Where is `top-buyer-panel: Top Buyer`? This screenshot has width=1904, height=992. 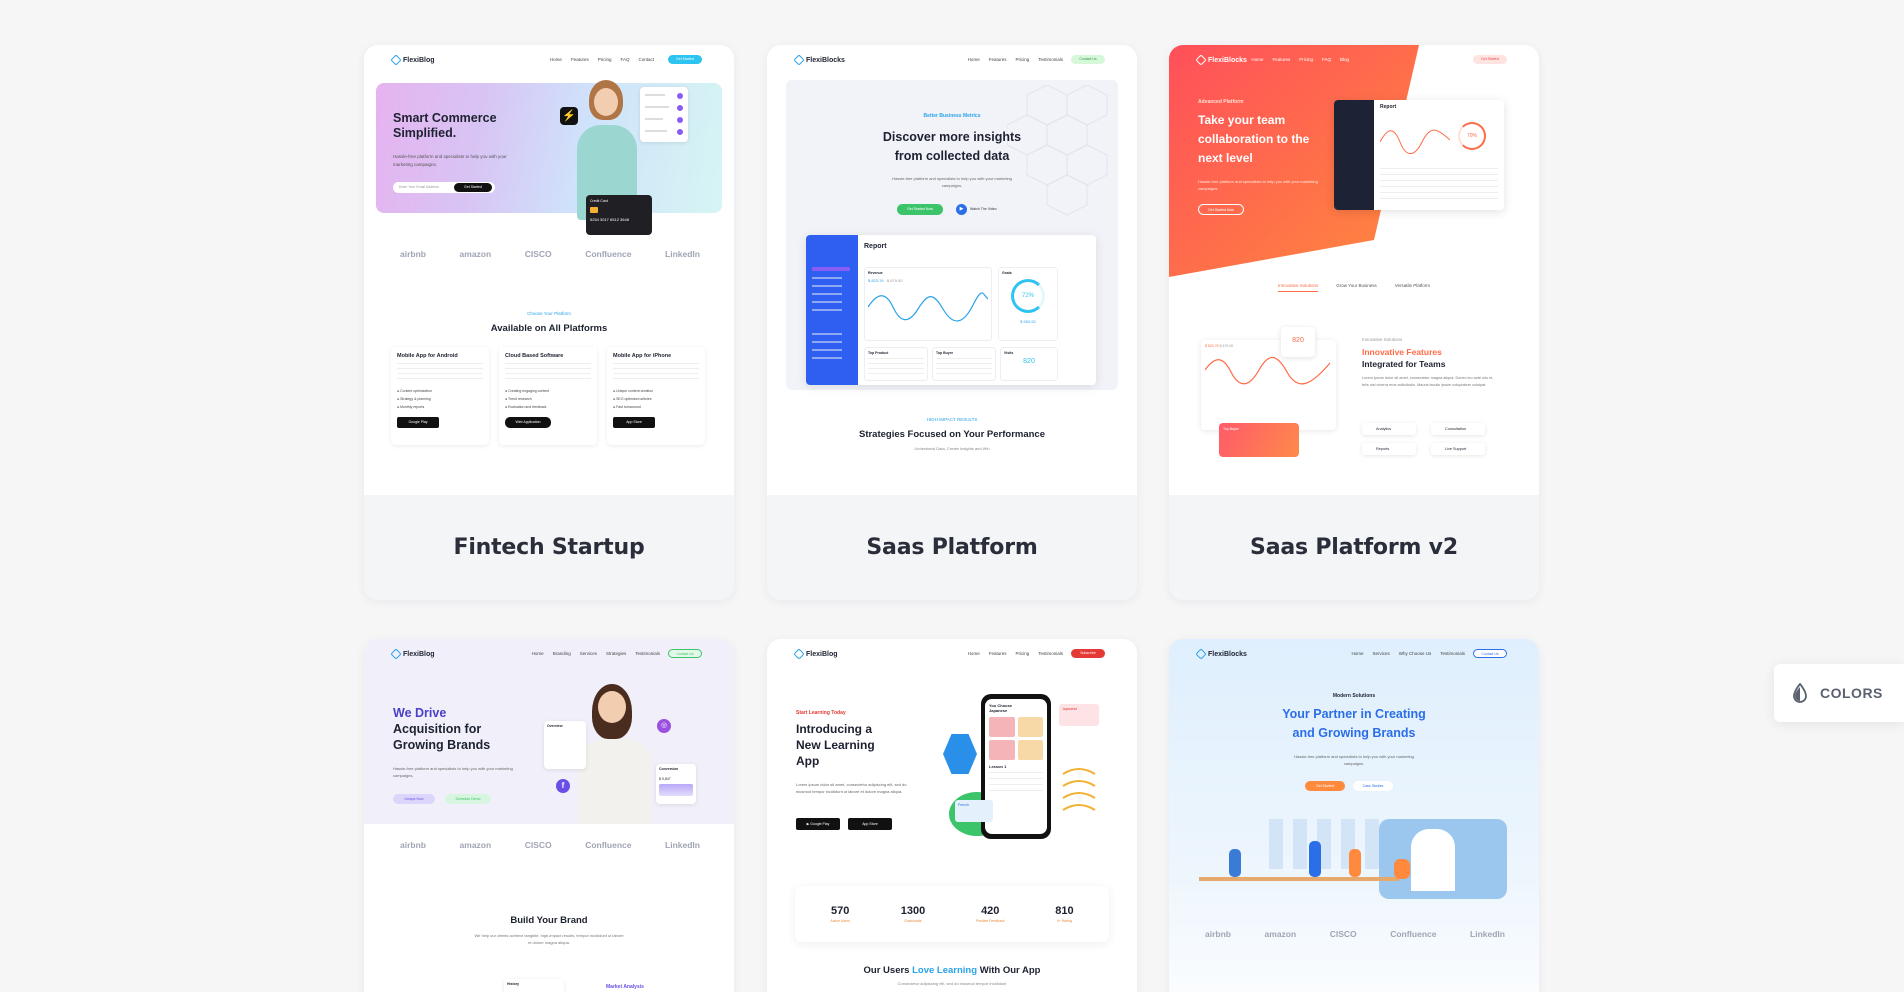 top-buyer-panel: Top Buyer is located at coordinates (964, 364).